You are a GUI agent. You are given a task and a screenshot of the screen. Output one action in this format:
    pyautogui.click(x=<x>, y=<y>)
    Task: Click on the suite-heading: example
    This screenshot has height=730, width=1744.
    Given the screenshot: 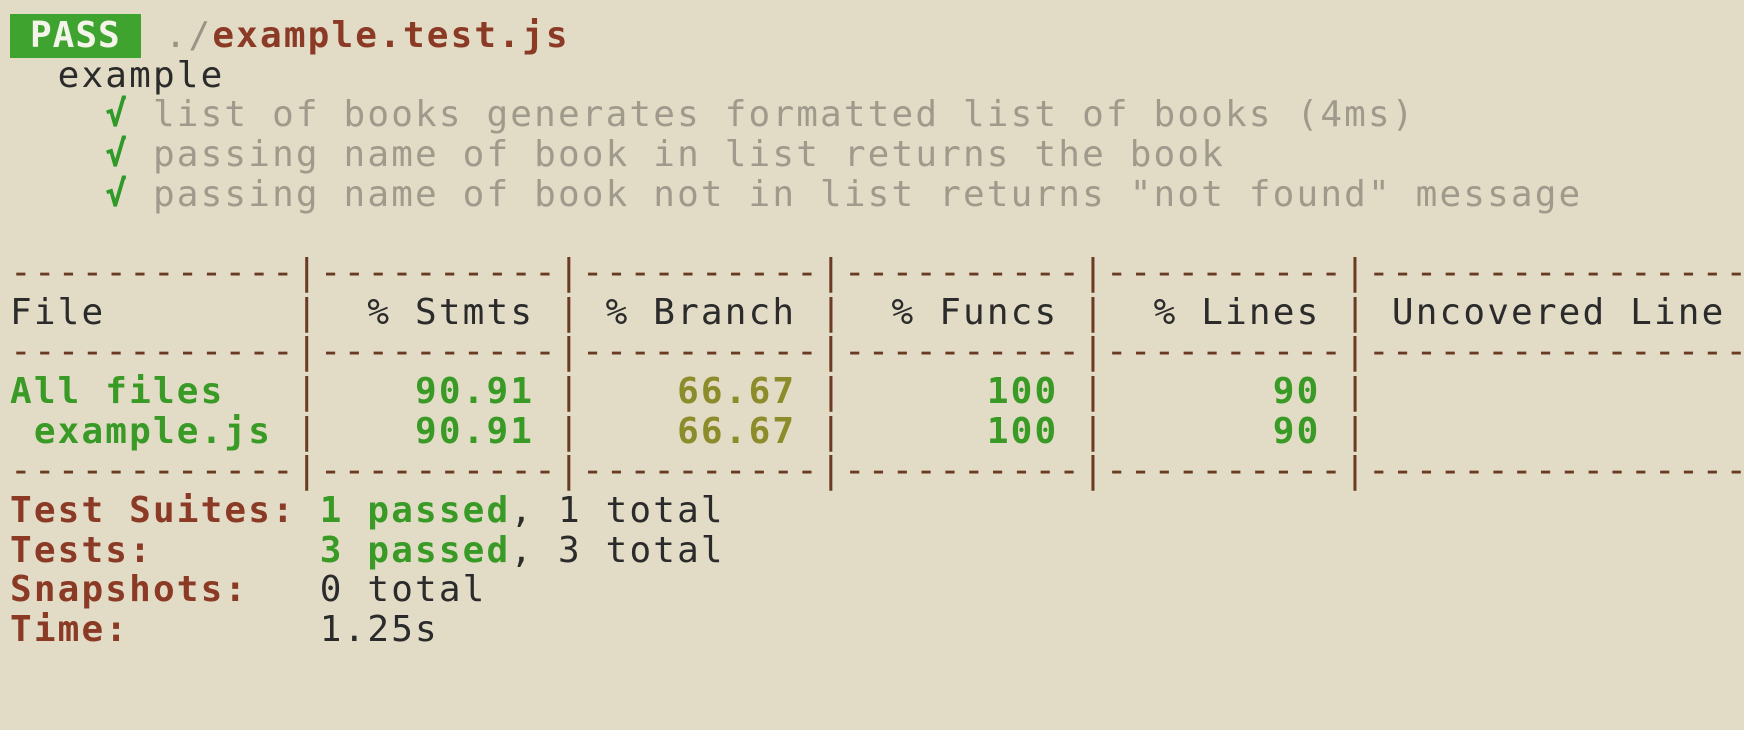 What is the action you would take?
    pyautogui.click(x=117, y=76)
    